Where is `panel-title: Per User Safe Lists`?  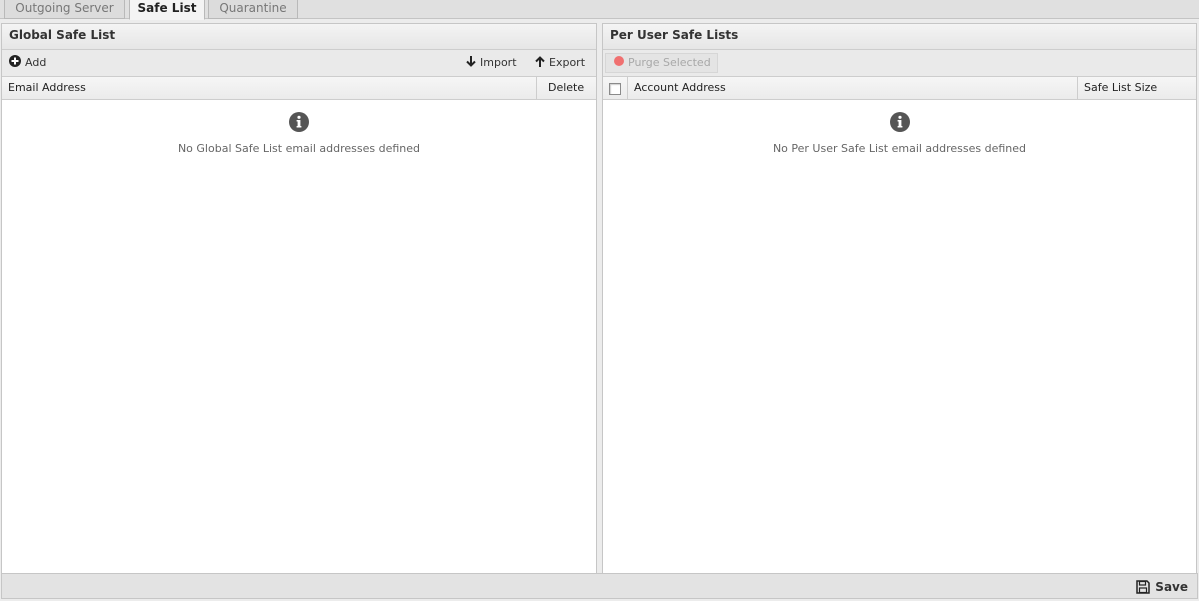 panel-title: Per User Safe Lists is located at coordinates (899, 37).